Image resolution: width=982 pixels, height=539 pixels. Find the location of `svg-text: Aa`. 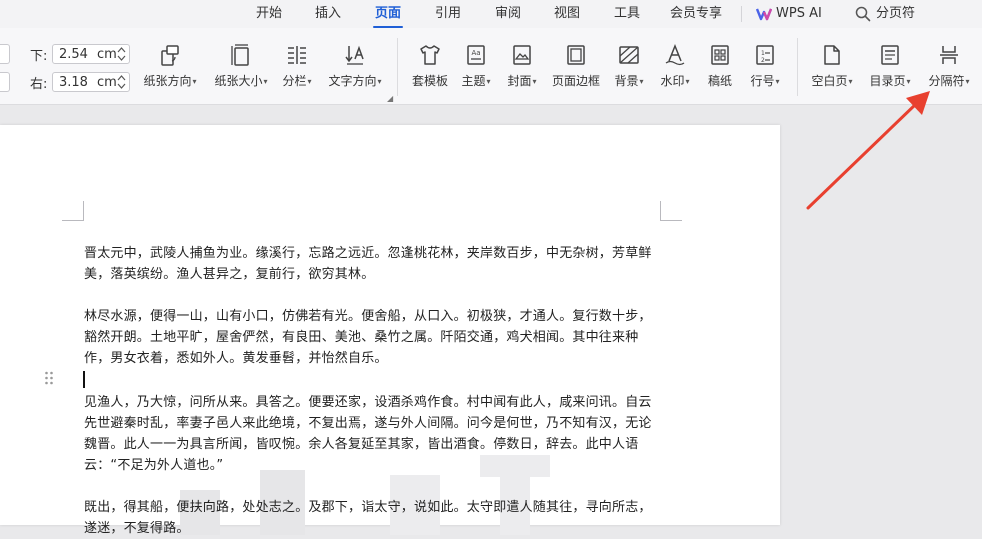

svg-text: Aa is located at coordinates (475, 53).